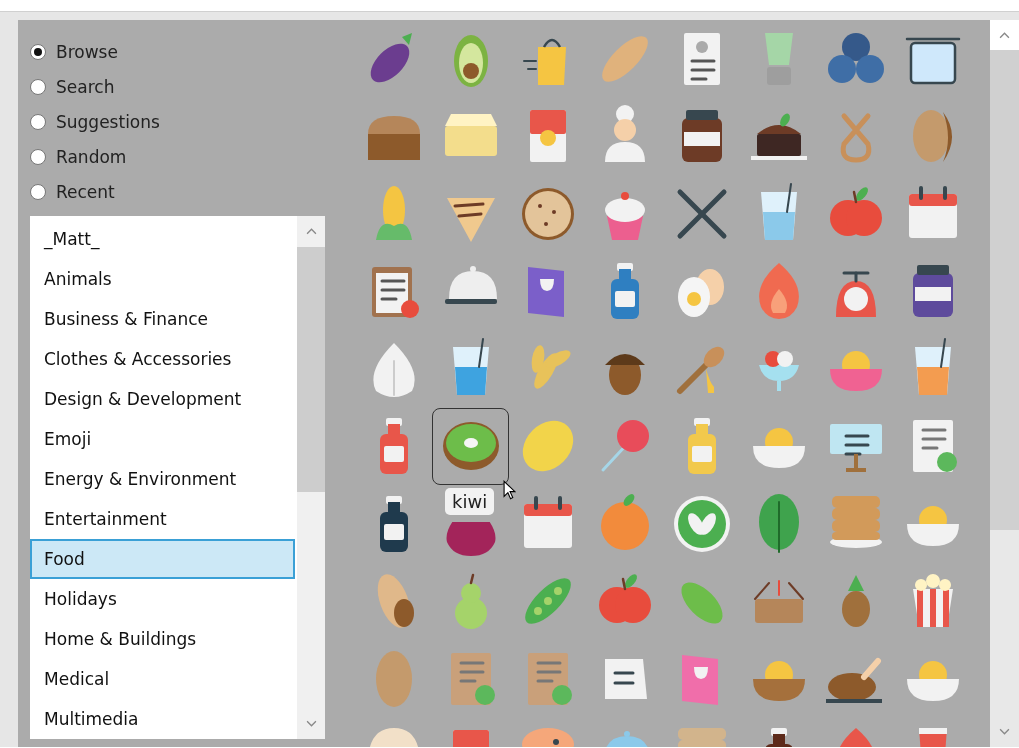 This screenshot has height=748, width=1019. I want to click on radio-label: Search, so click(85, 87).